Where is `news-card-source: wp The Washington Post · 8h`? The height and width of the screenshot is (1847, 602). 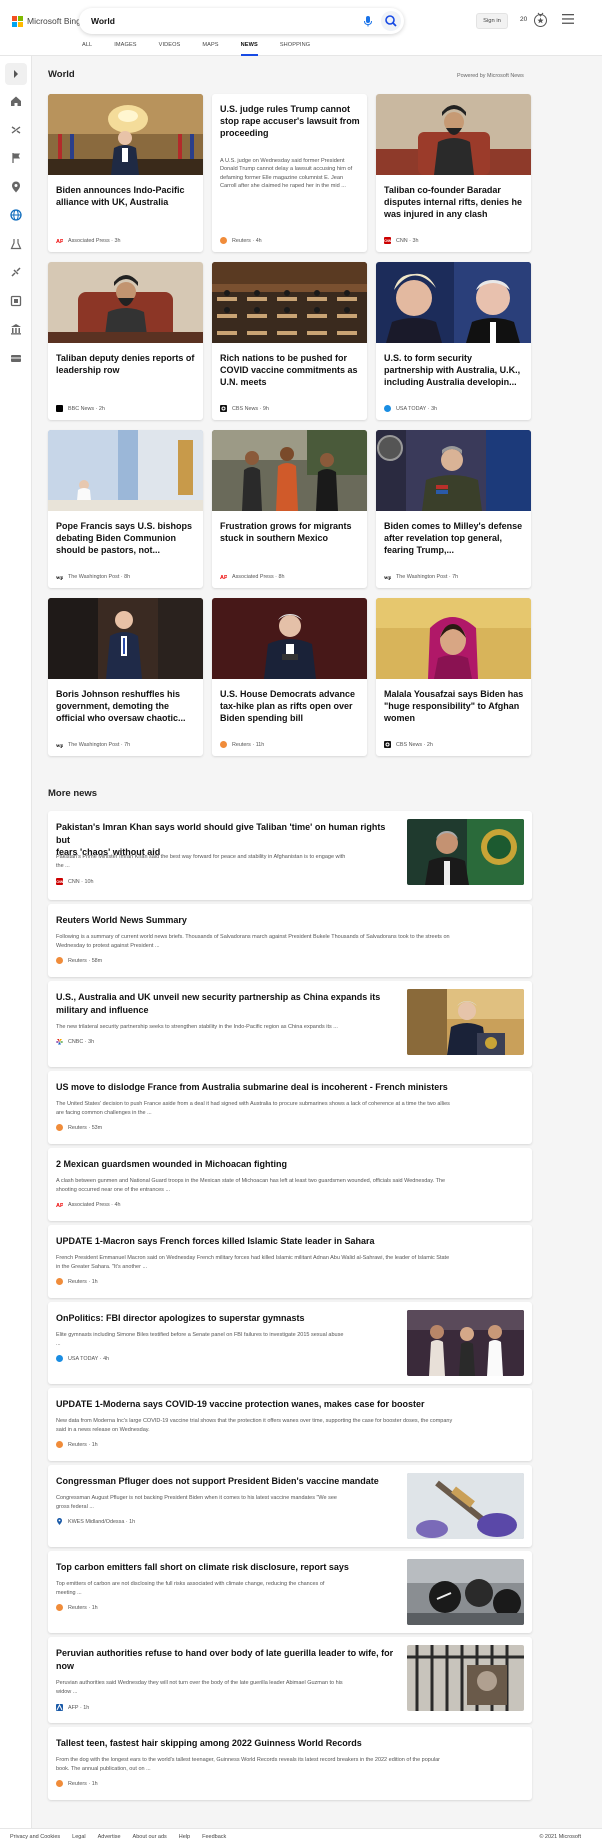
news-card-source: wp The Washington Post · 8h is located at coordinates (93, 576).